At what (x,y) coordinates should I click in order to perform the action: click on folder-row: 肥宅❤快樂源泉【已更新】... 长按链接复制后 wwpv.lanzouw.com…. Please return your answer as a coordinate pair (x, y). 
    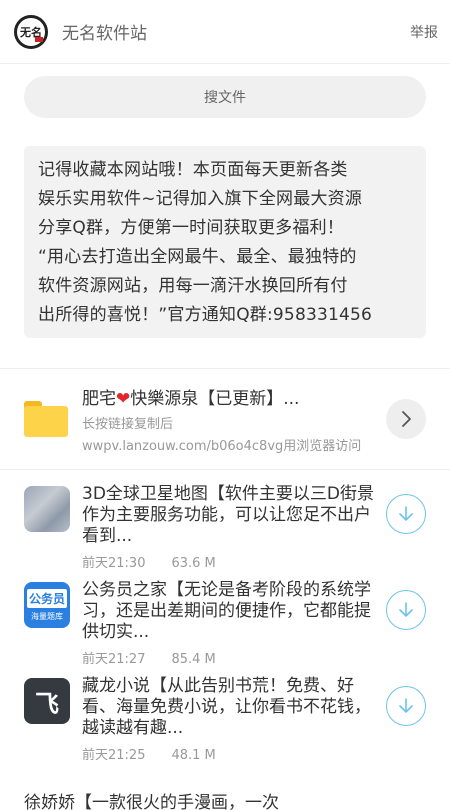
    Looking at the image, I should click on (225, 419).